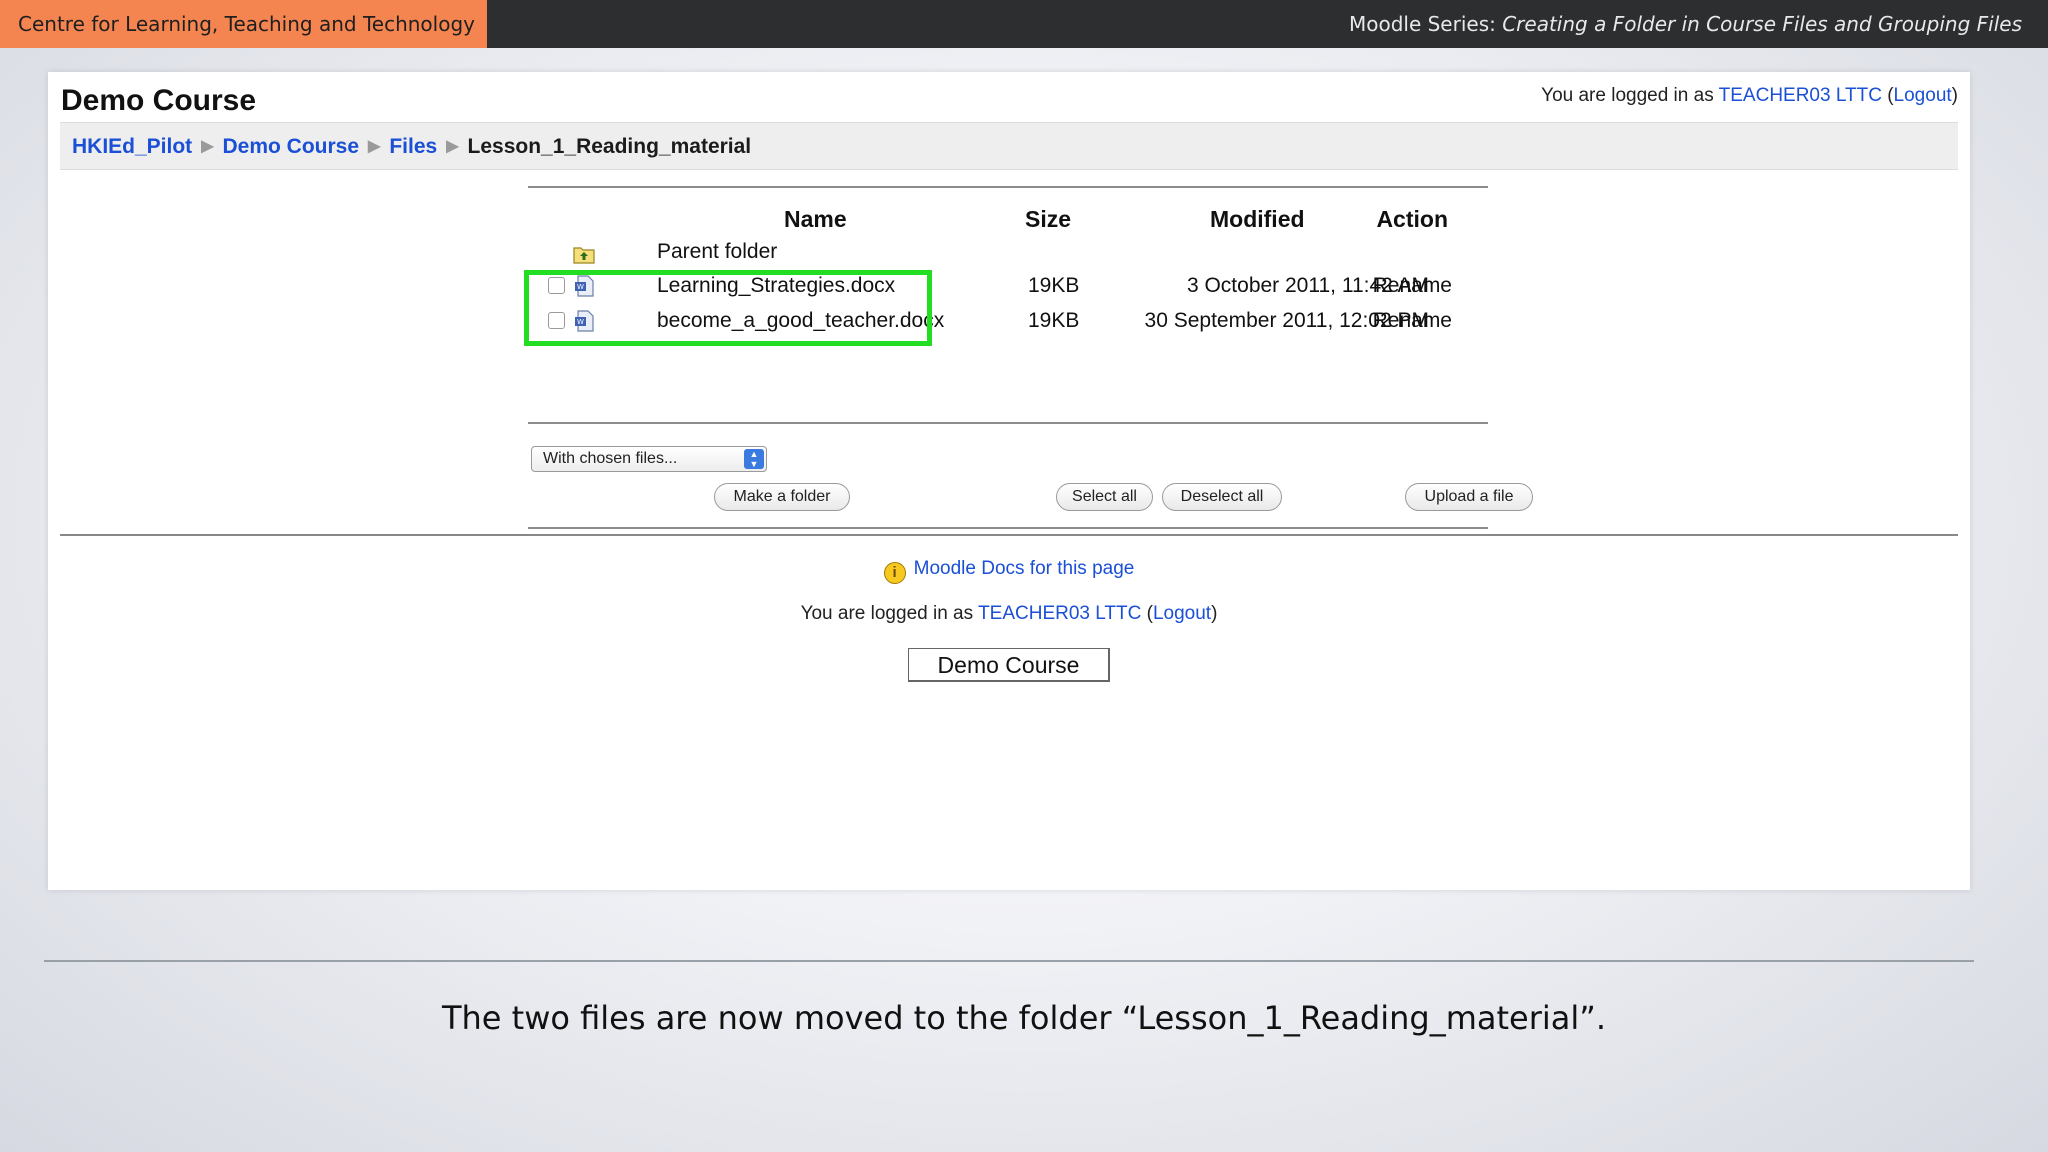 The width and height of the screenshot is (2048, 1152). I want to click on info-icon: i, so click(894, 573).